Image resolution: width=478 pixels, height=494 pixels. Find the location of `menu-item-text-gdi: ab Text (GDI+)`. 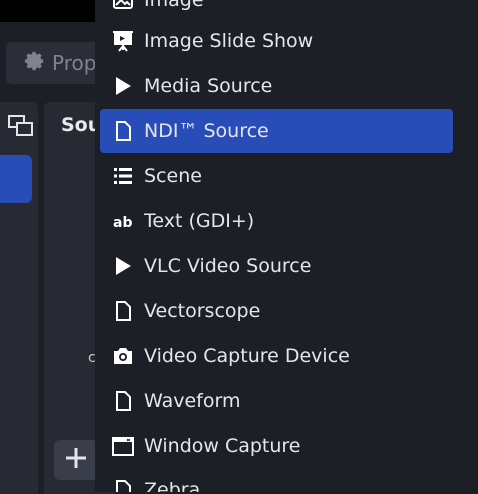

menu-item-text-gdi: ab Text (GDI+) is located at coordinates (276, 221).